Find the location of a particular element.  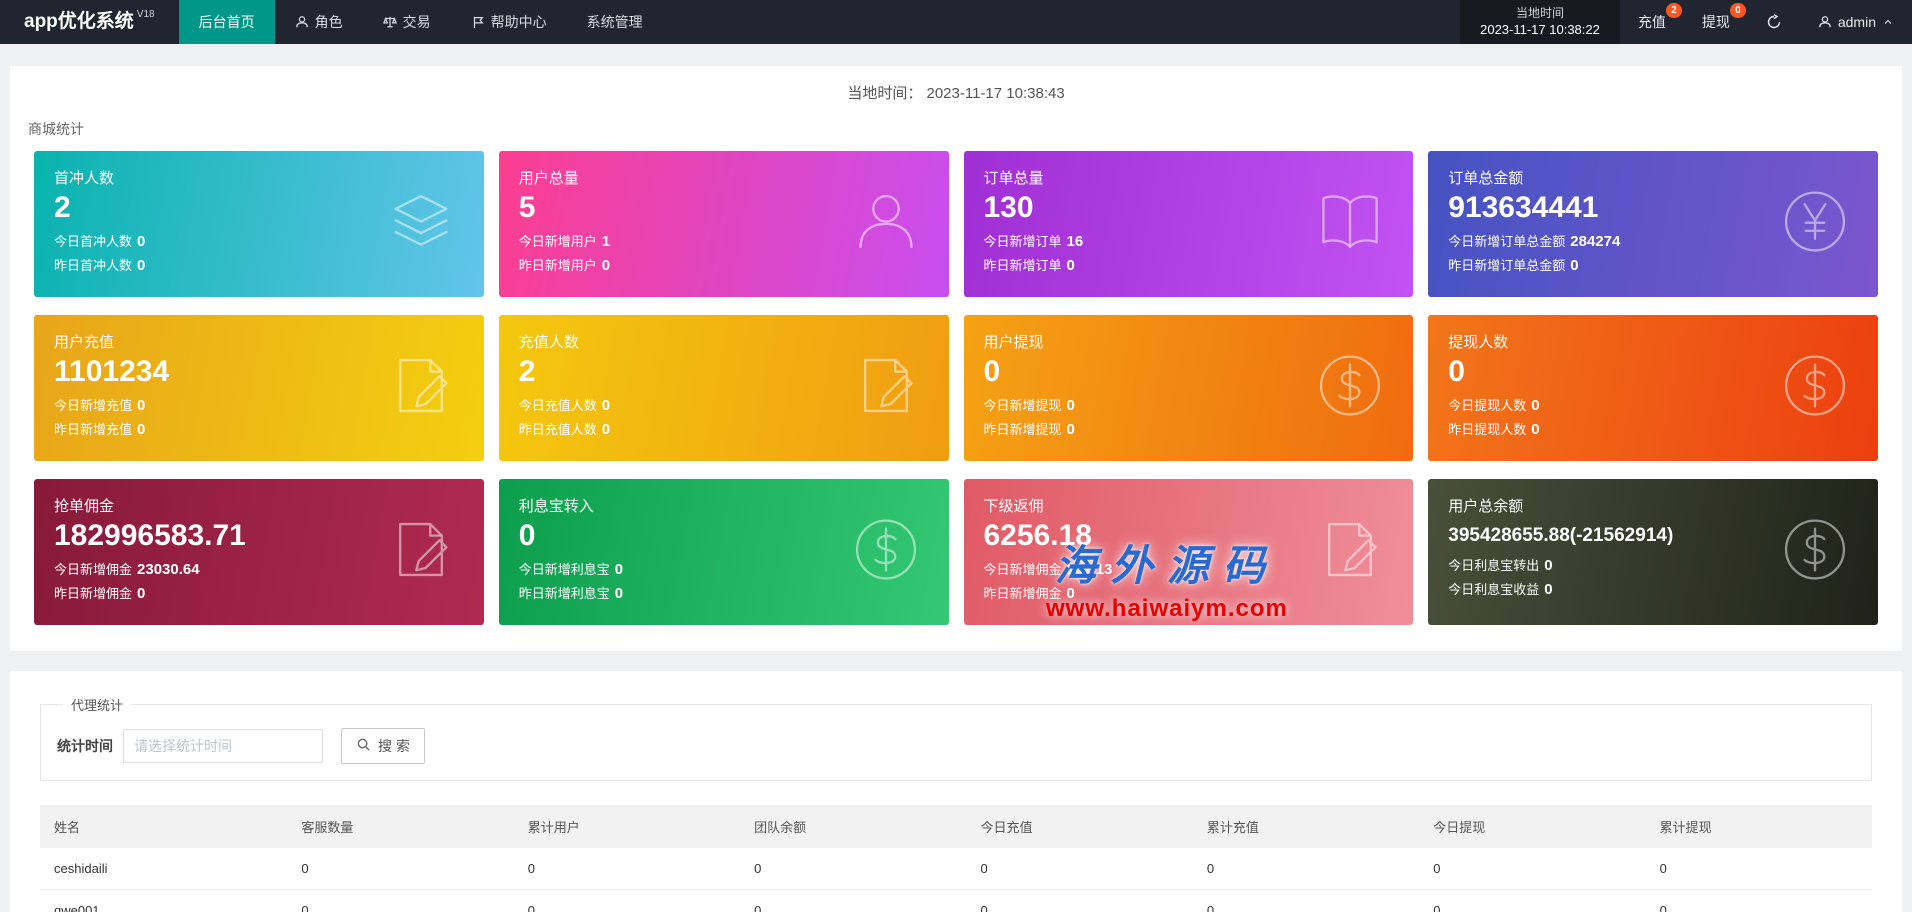

header-spacer is located at coordinates (1062, 22).